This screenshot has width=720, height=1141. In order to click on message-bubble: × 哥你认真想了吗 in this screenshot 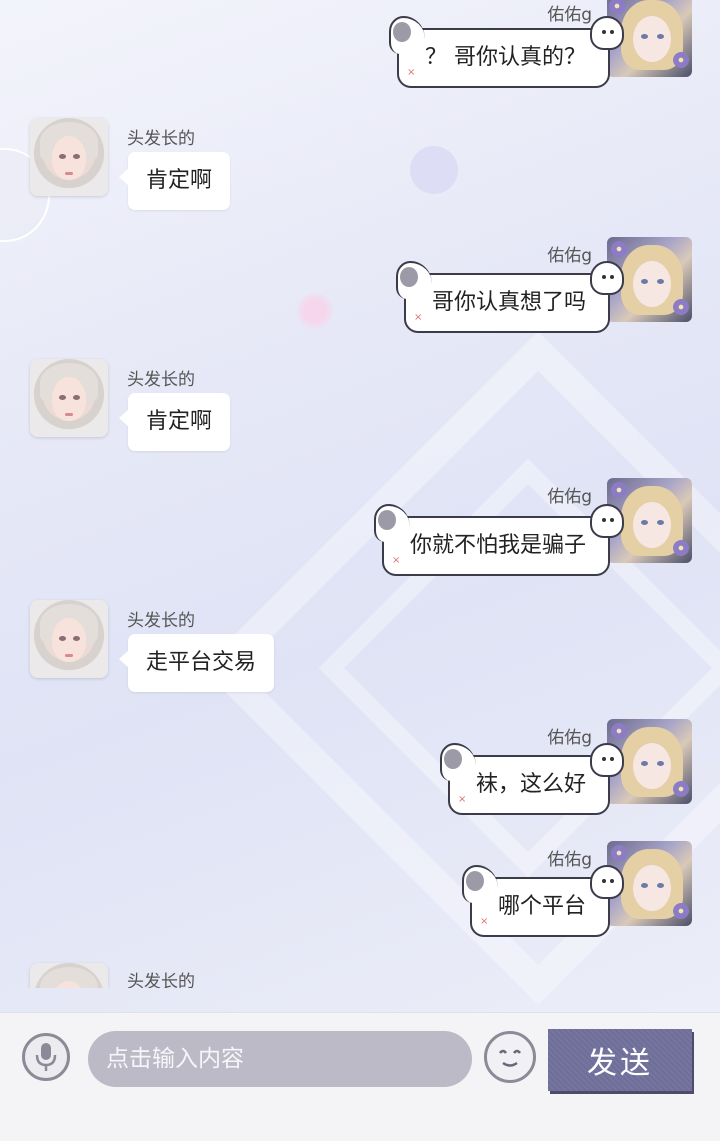, I will do `click(509, 297)`.